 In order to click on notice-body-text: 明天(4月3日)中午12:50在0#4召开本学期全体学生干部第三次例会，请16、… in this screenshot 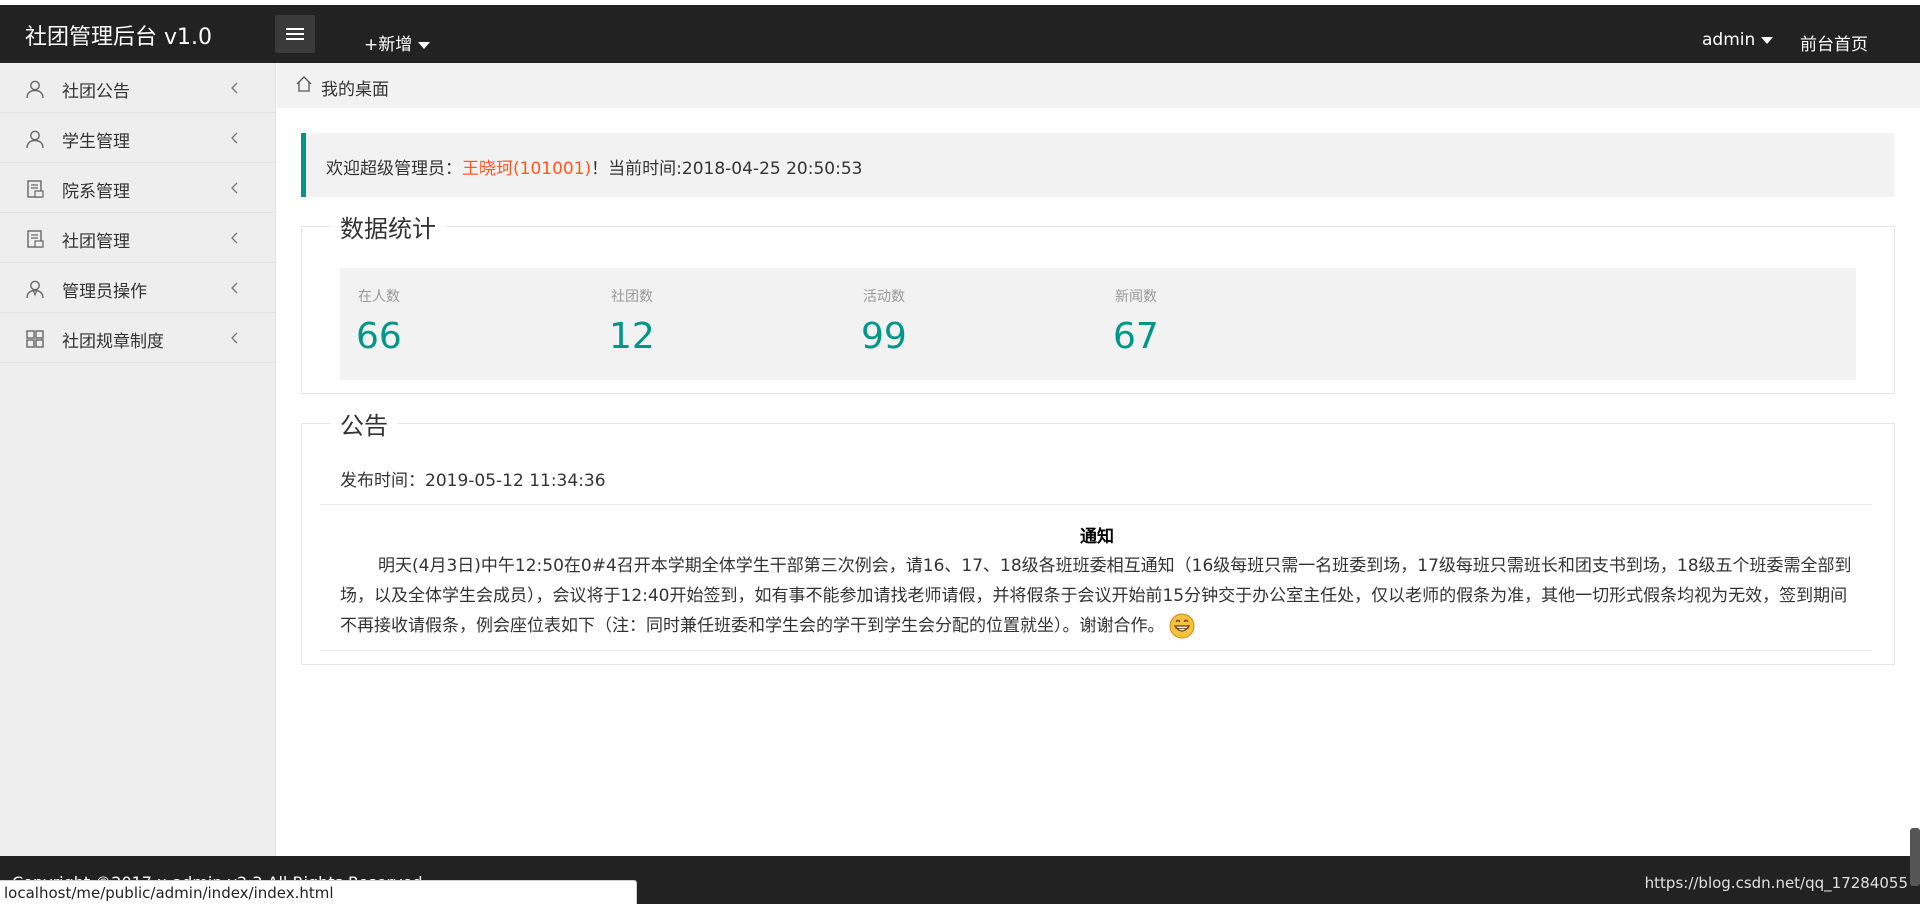, I will do `click(1096, 596)`.